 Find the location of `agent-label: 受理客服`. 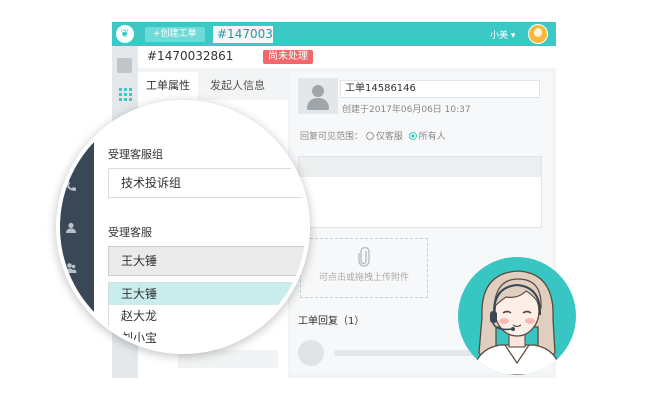

agent-label: 受理客服 is located at coordinates (130, 232).